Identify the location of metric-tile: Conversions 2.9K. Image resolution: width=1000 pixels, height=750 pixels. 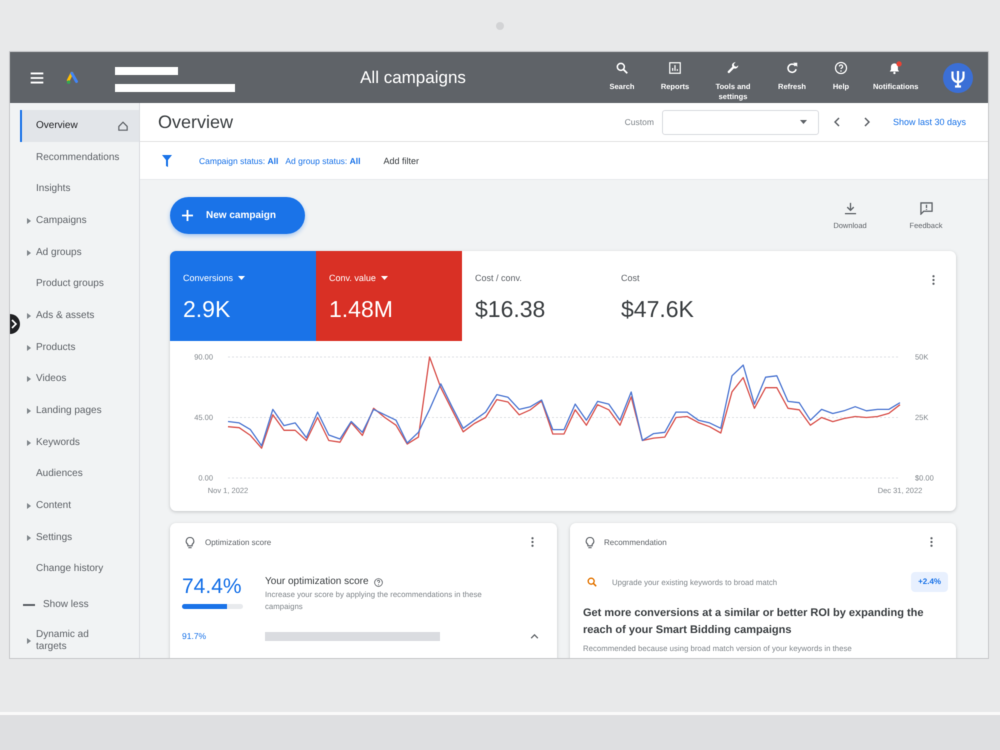
(243, 296).